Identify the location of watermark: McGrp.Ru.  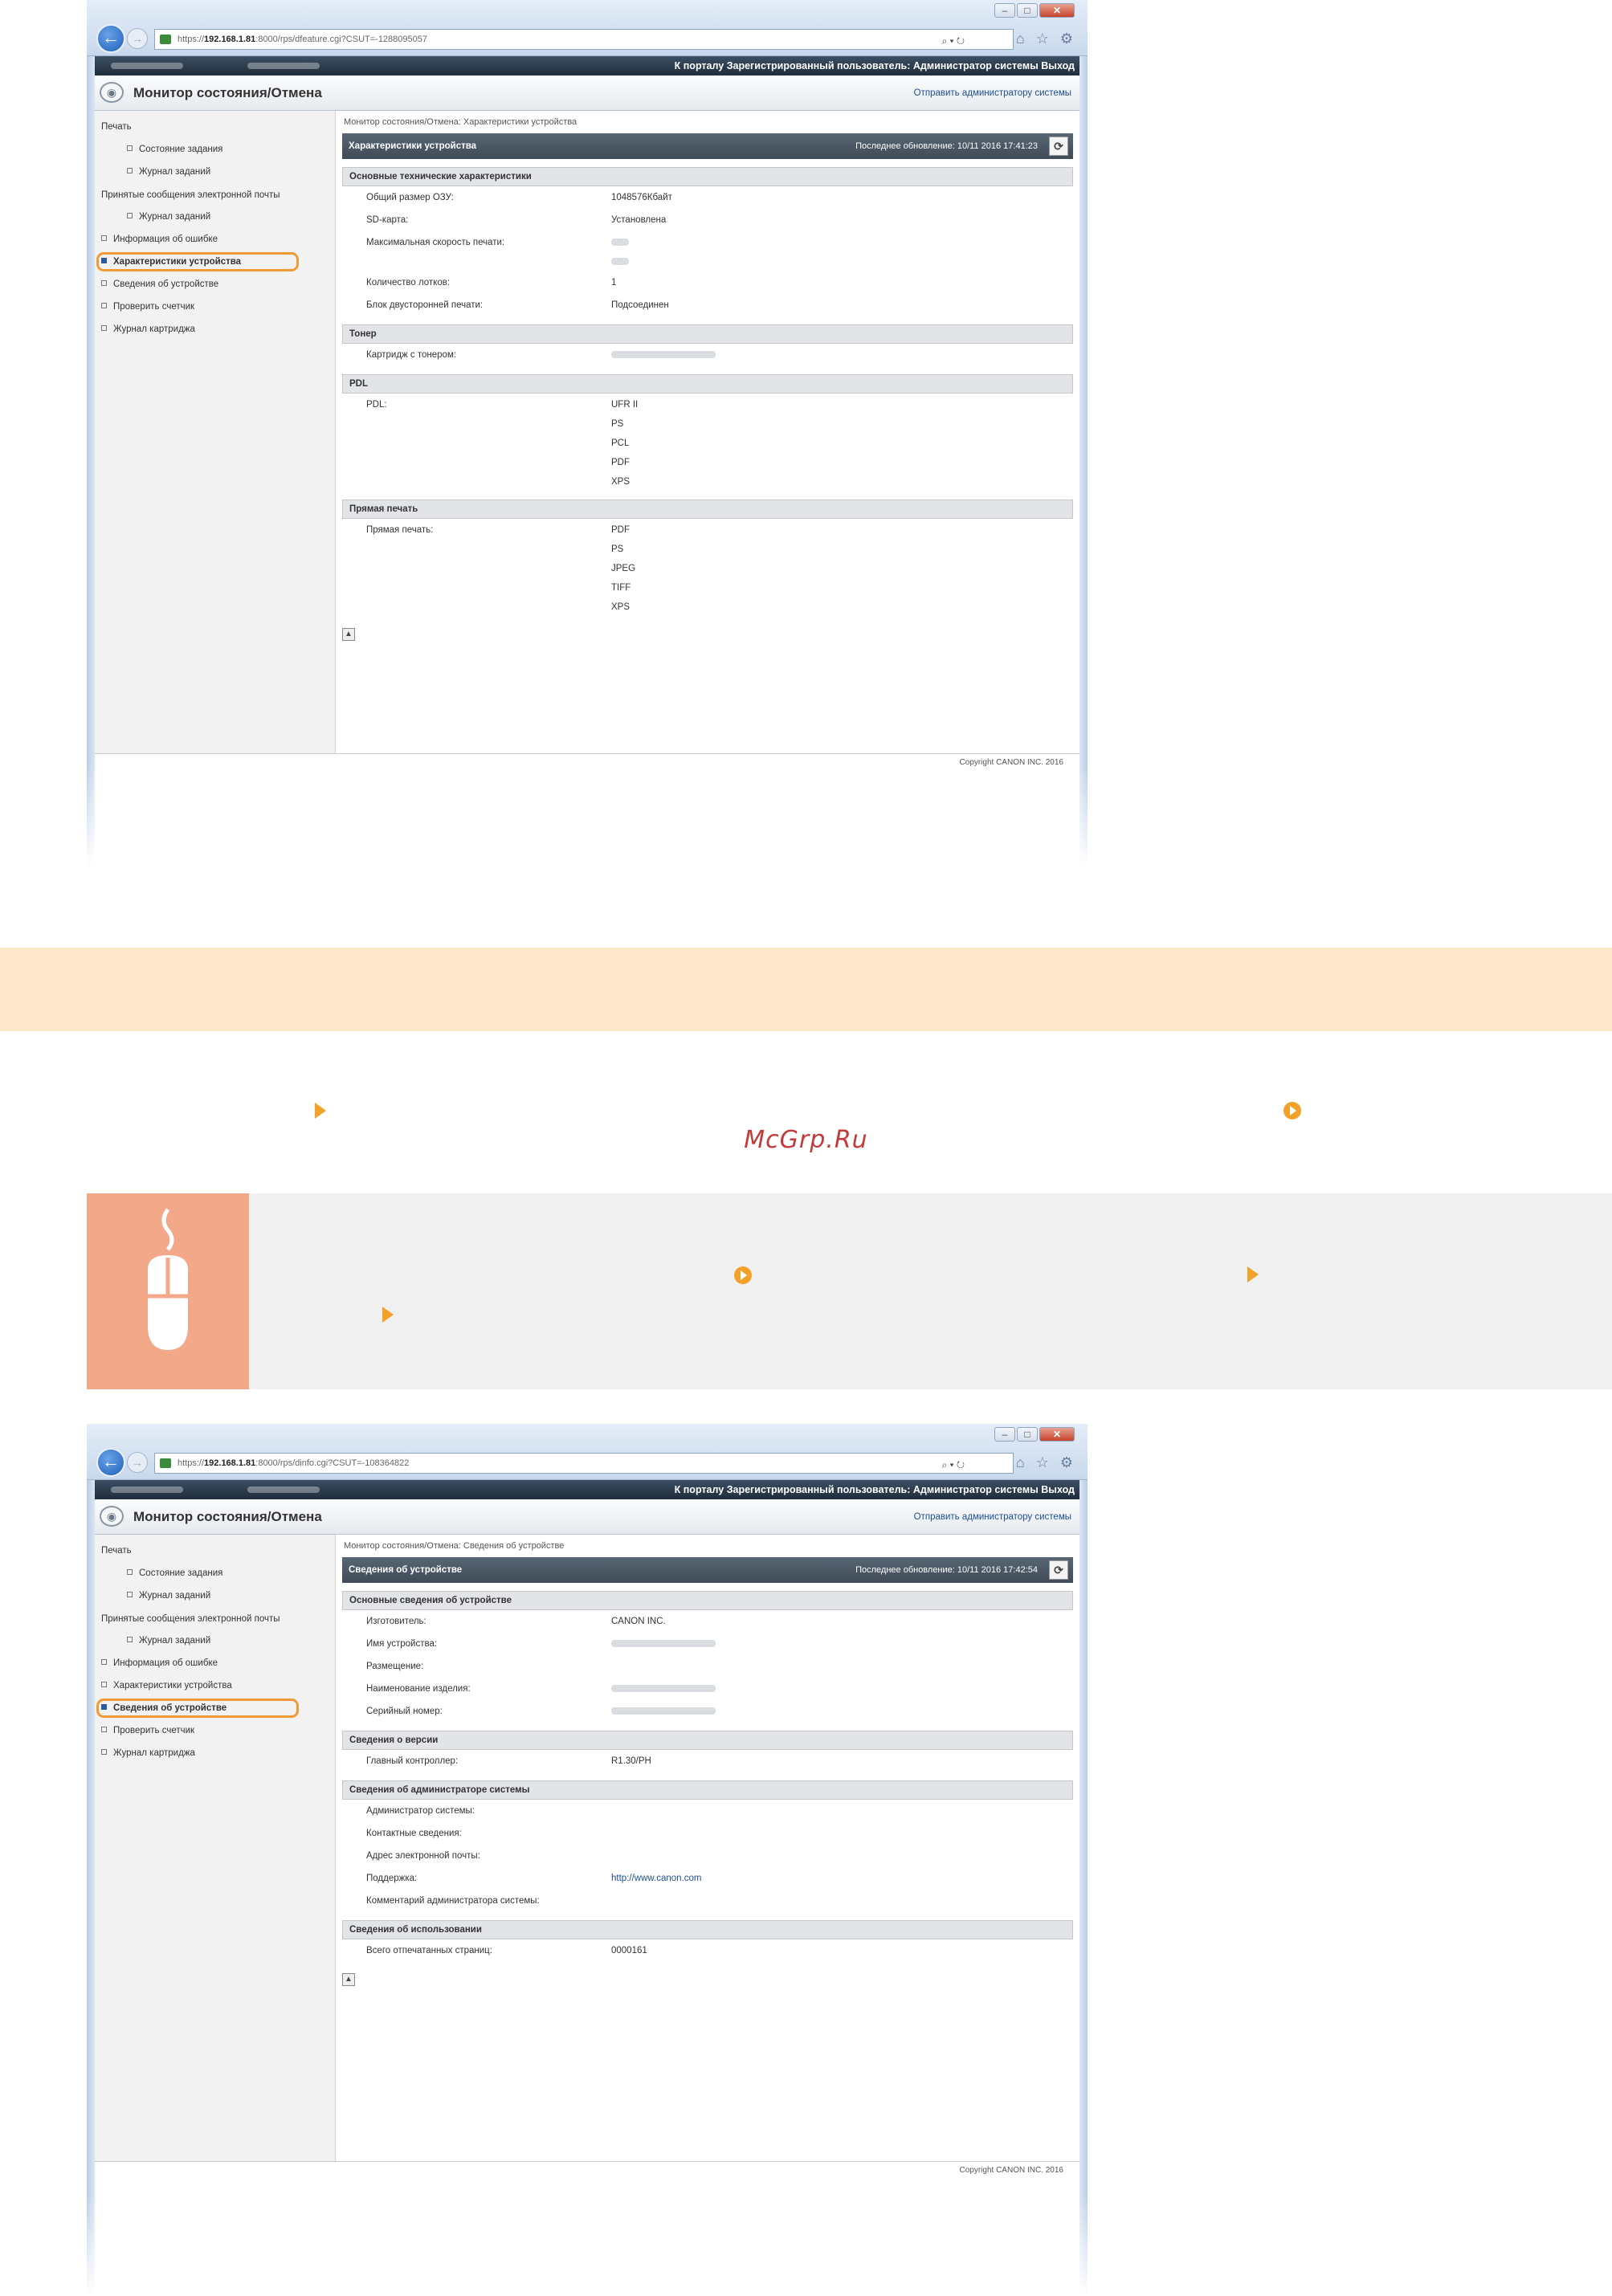
(806, 1140).